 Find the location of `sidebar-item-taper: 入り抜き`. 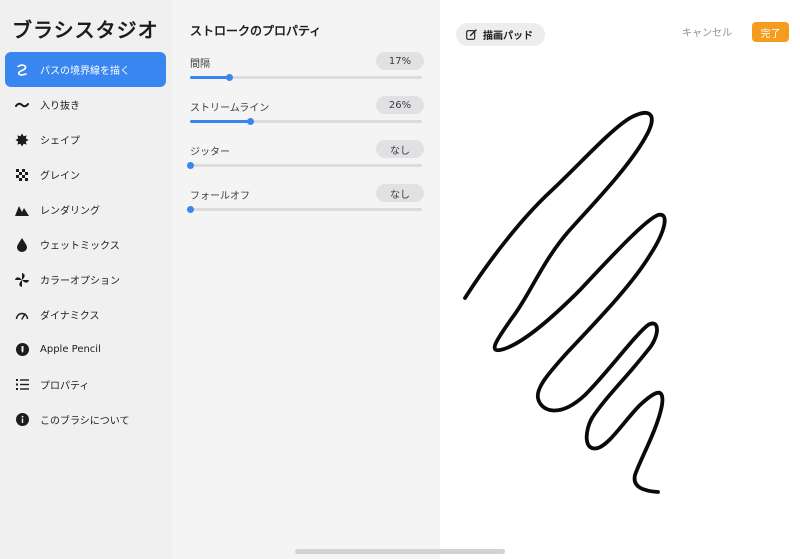

sidebar-item-taper: 入り抜き is located at coordinates (85, 104).